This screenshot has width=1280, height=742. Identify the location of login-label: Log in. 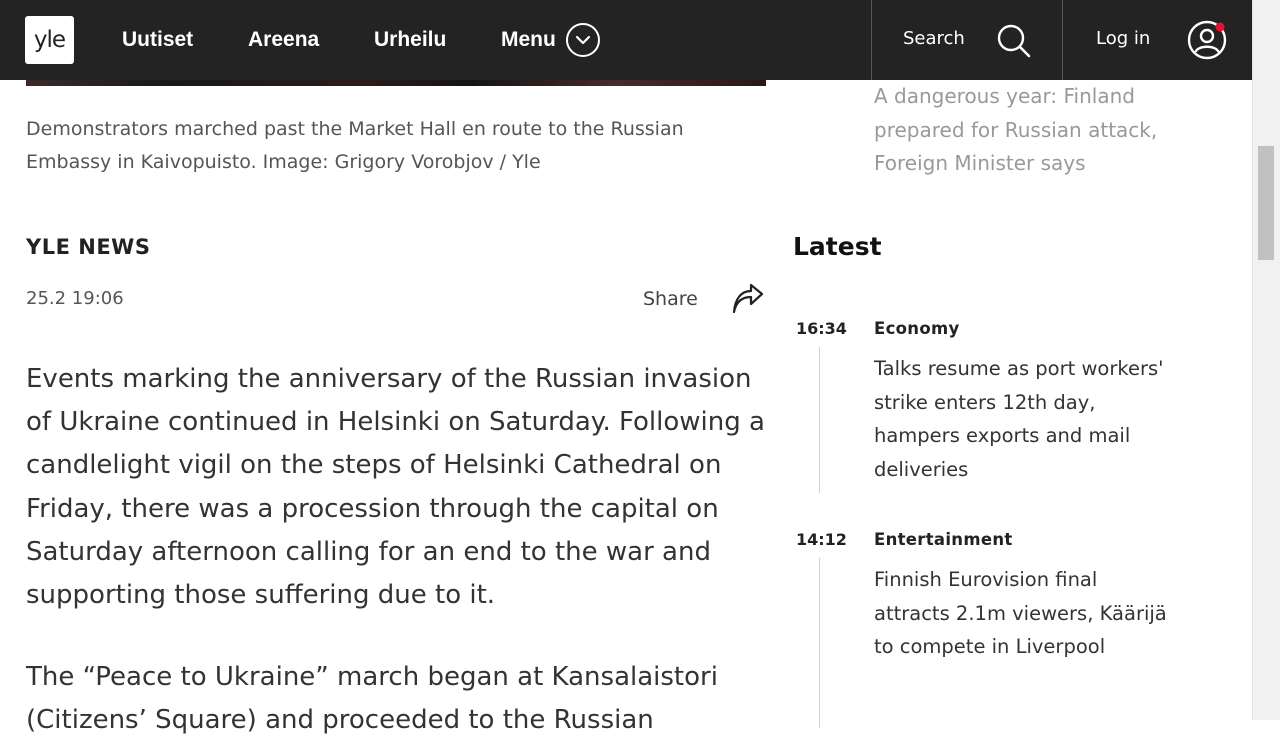
(1123, 38).